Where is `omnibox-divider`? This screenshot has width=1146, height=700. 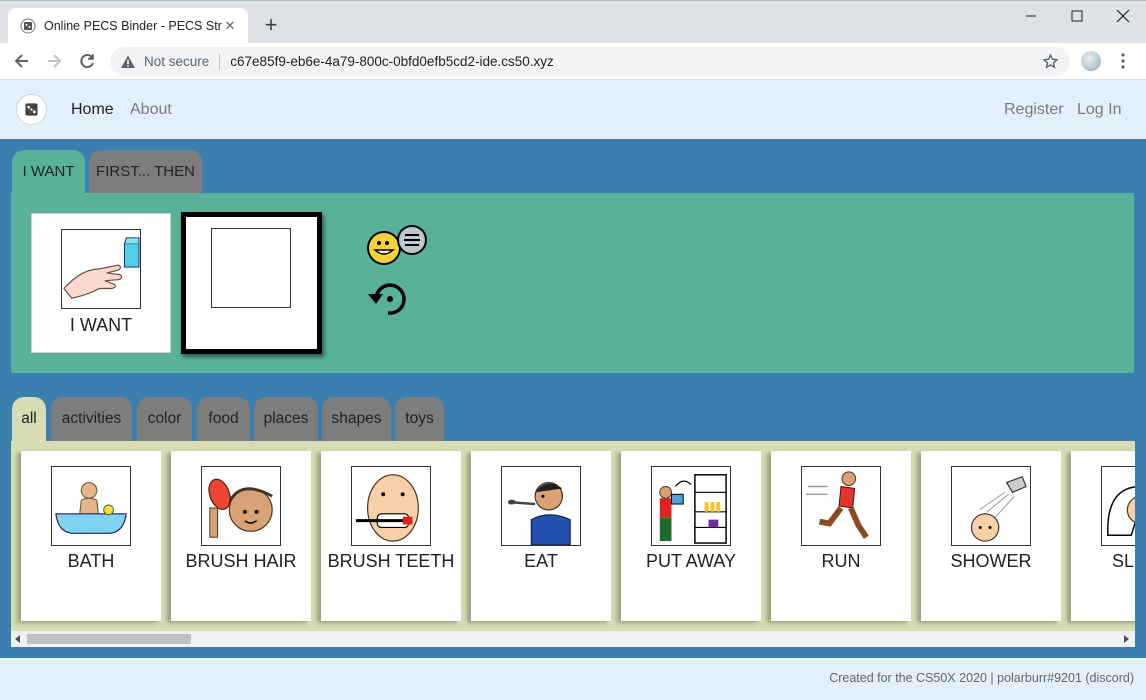 omnibox-divider is located at coordinates (220, 61).